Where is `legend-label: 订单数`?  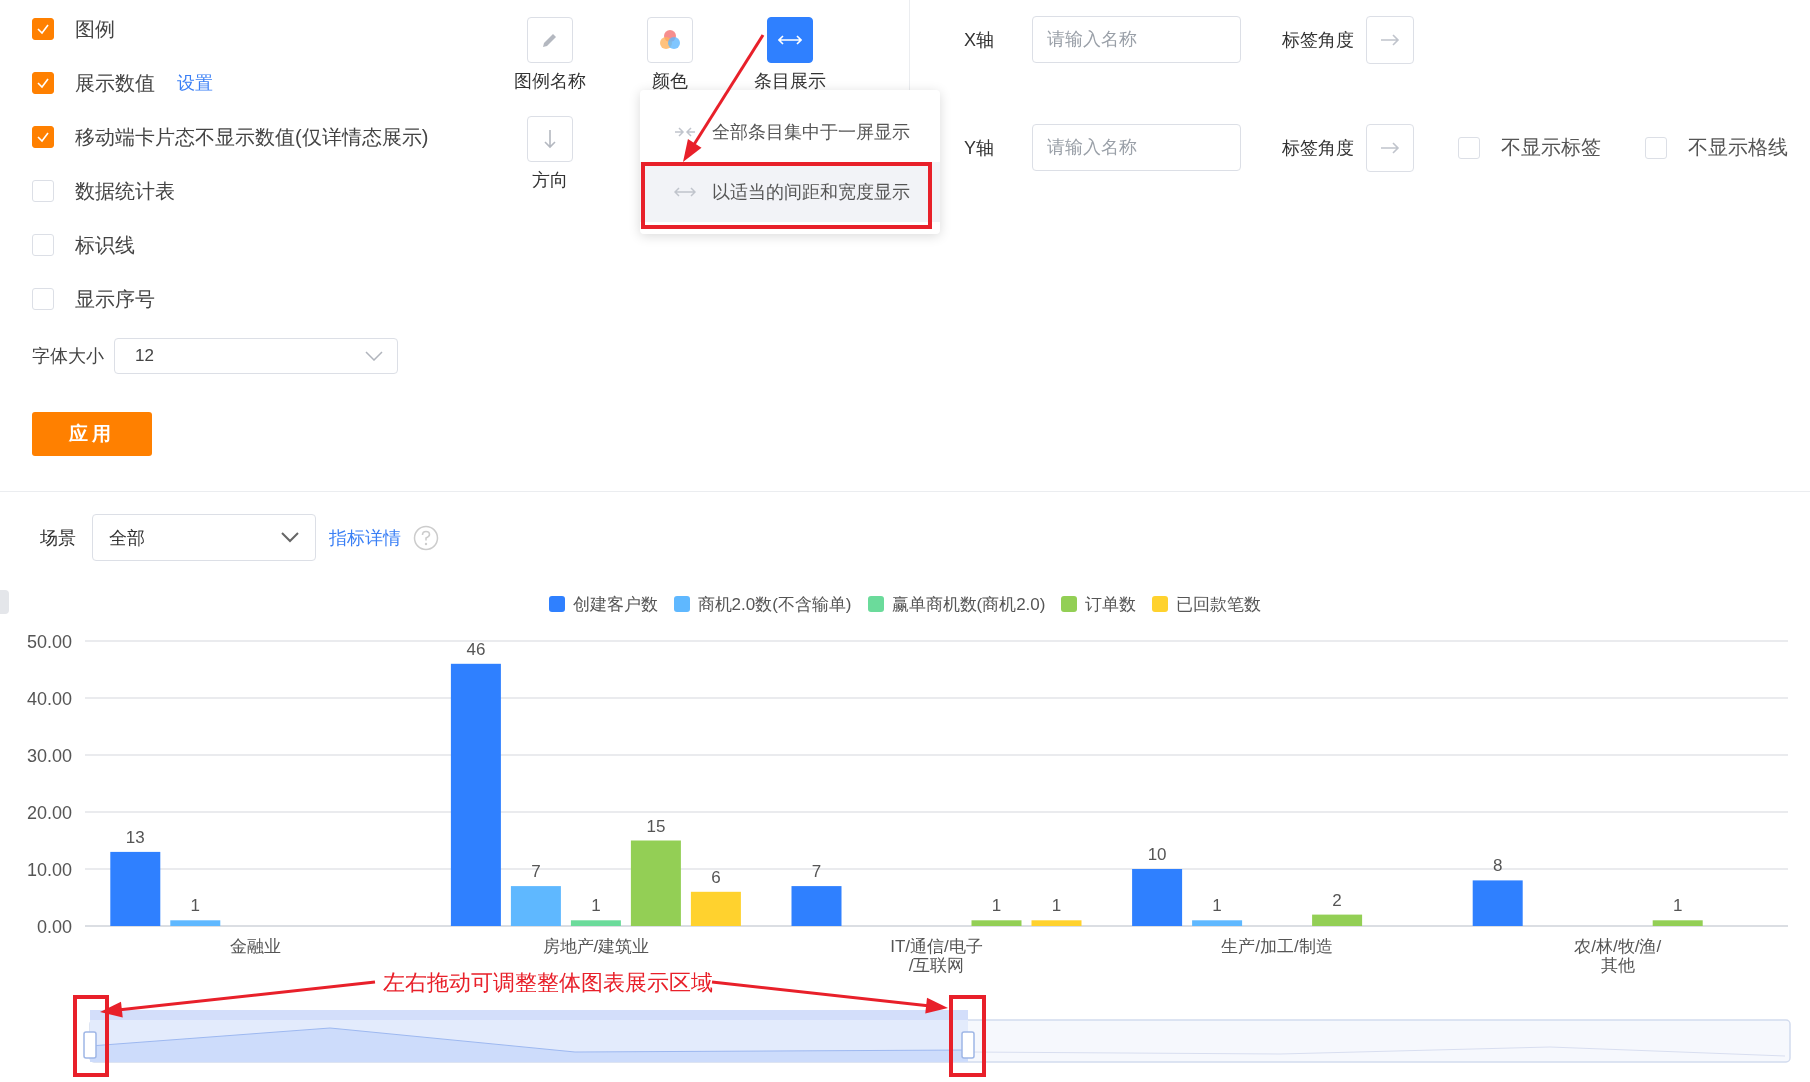
legend-label: 订单数 is located at coordinates (1111, 604).